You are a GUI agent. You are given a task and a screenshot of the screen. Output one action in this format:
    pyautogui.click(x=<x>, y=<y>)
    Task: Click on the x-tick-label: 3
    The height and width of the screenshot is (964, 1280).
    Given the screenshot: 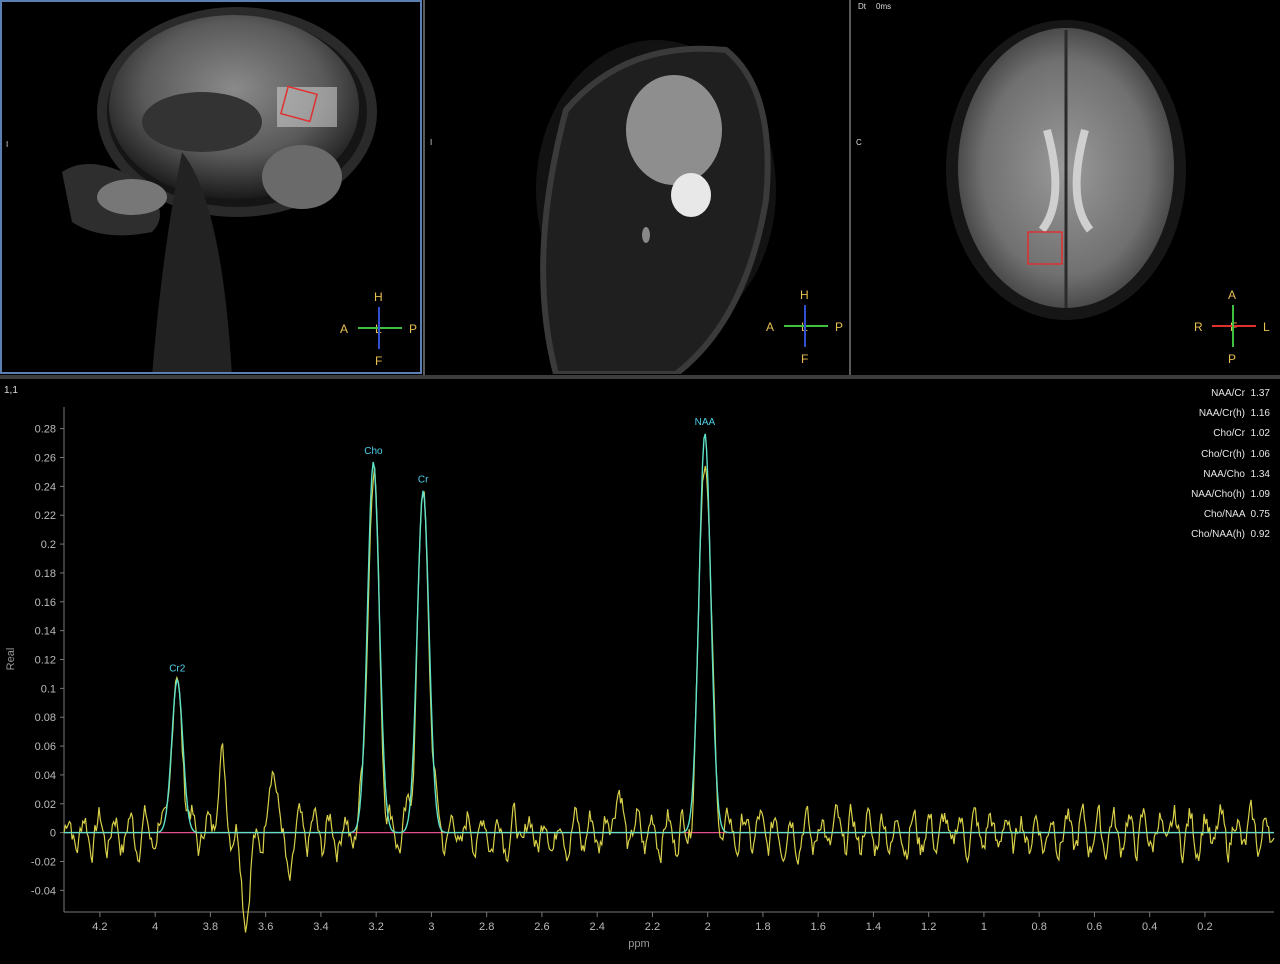 What is the action you would take?
    pyautogui.click(x=431, y=927)
    